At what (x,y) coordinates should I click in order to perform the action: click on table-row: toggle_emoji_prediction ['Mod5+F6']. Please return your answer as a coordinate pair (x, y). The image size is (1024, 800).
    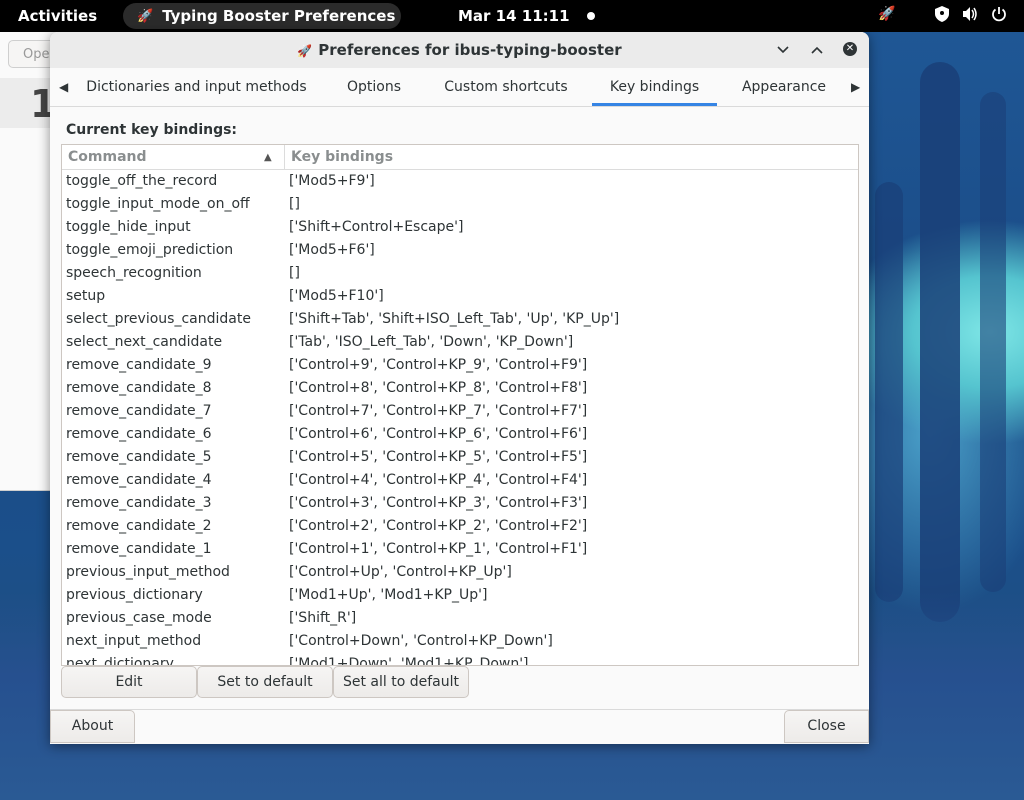
    Looking at the image, I should click on (460, 250).